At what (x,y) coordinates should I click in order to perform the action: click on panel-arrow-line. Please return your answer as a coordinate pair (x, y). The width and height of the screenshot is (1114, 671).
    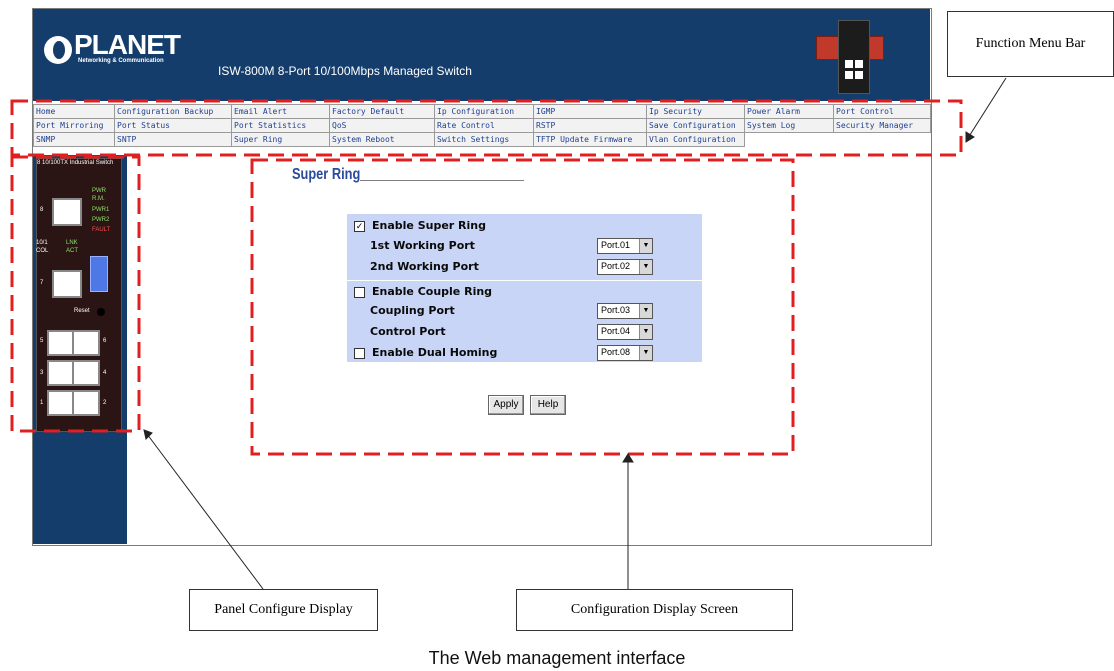
    Looking at the image, I should click on (205, 511).